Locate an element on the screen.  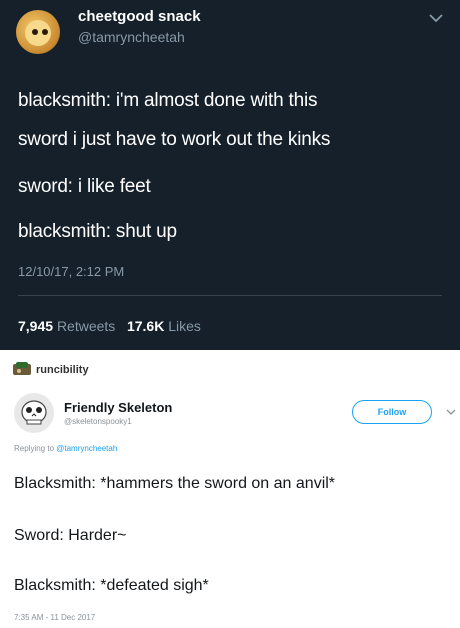
tweet-timestamp: 7:35 AM - 11 Dec 2017 is located at coordinates (54, 617).